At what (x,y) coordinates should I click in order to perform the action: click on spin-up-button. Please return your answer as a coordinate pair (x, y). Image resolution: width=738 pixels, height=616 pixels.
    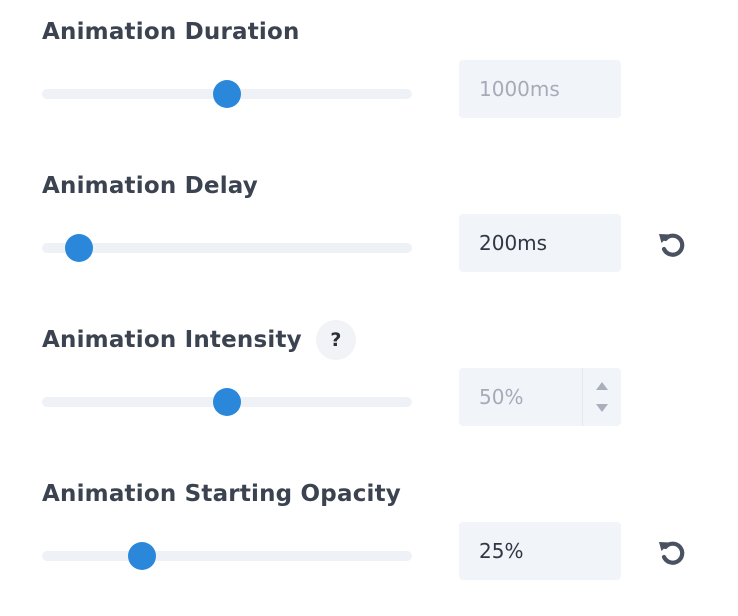
    Looking at the image, I should click on (602, 386).